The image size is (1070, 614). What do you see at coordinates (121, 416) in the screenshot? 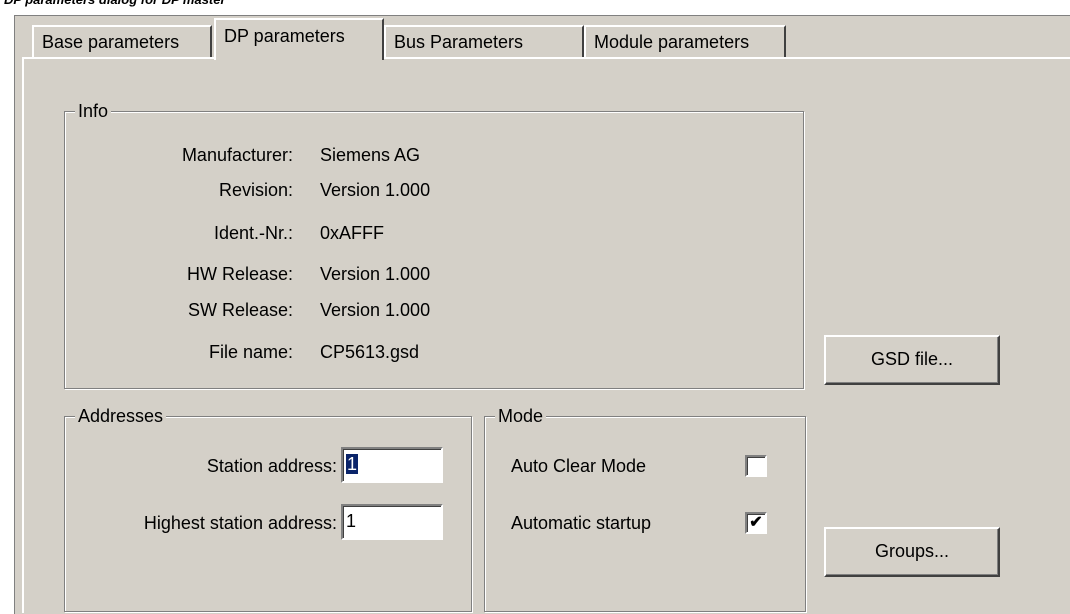
I see `addresses-group-legend: Addresses` at bounding box center [121, 416].